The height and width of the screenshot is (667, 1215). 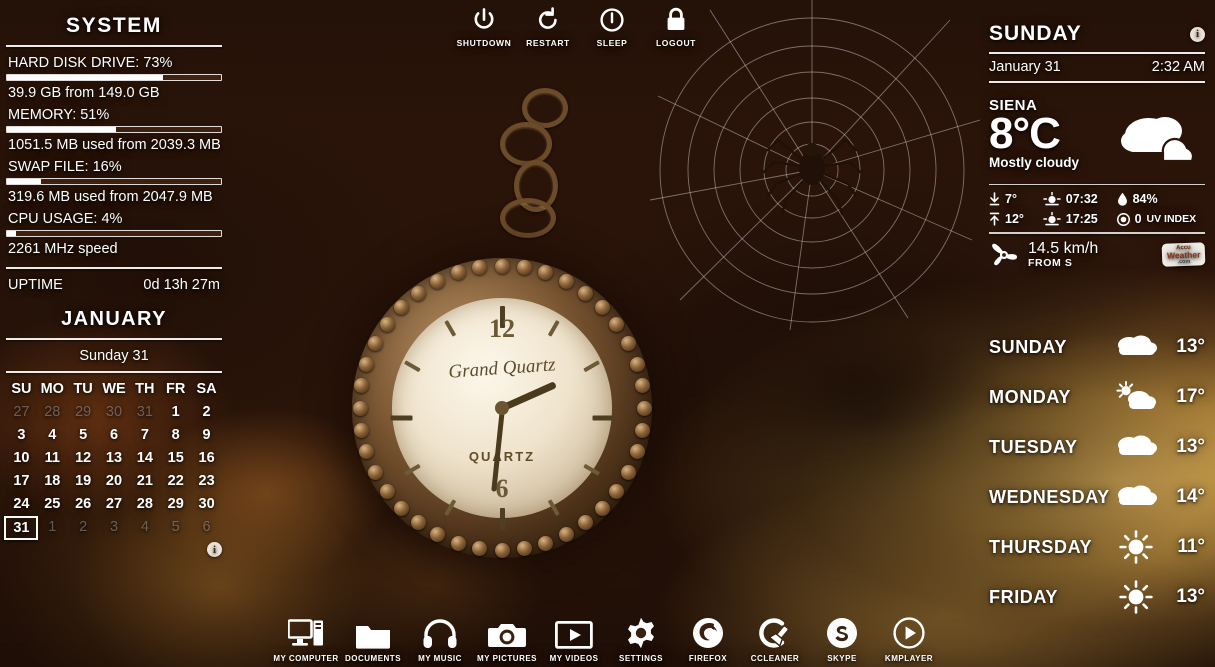 I want to click on wind-propeller-icon, so click(x=1004, y=254).